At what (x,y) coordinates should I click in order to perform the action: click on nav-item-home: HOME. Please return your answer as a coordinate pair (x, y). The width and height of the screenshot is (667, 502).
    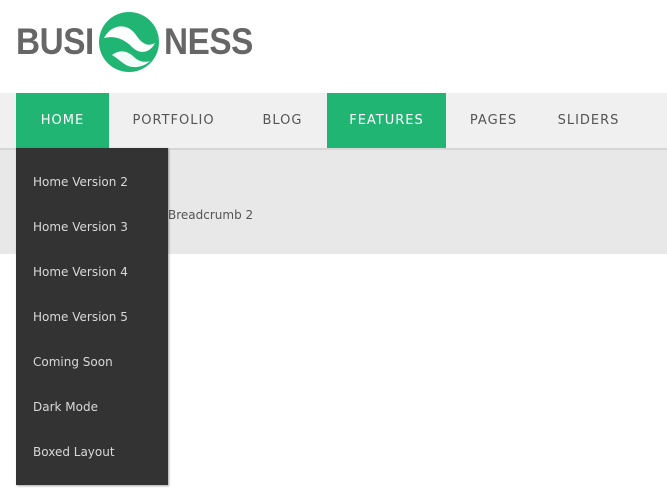
    Looking at the image, I should click on (62, 120).